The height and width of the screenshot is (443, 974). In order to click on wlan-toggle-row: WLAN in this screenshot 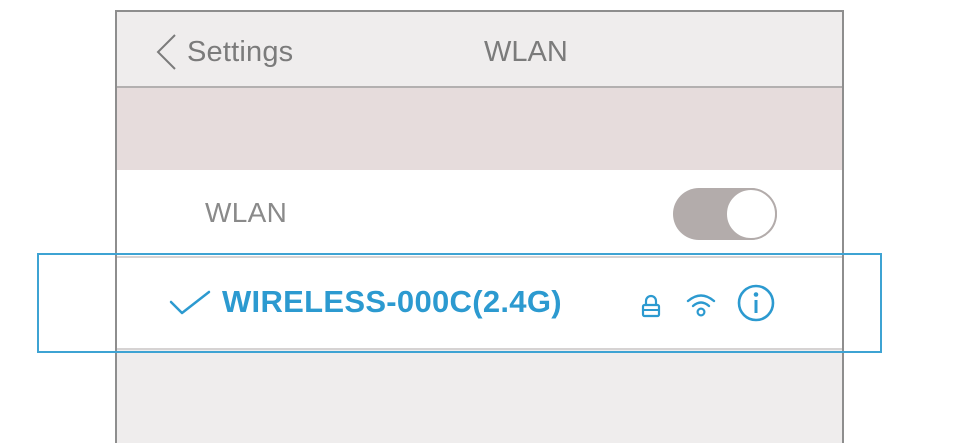, I will do `click(479, 214)`.